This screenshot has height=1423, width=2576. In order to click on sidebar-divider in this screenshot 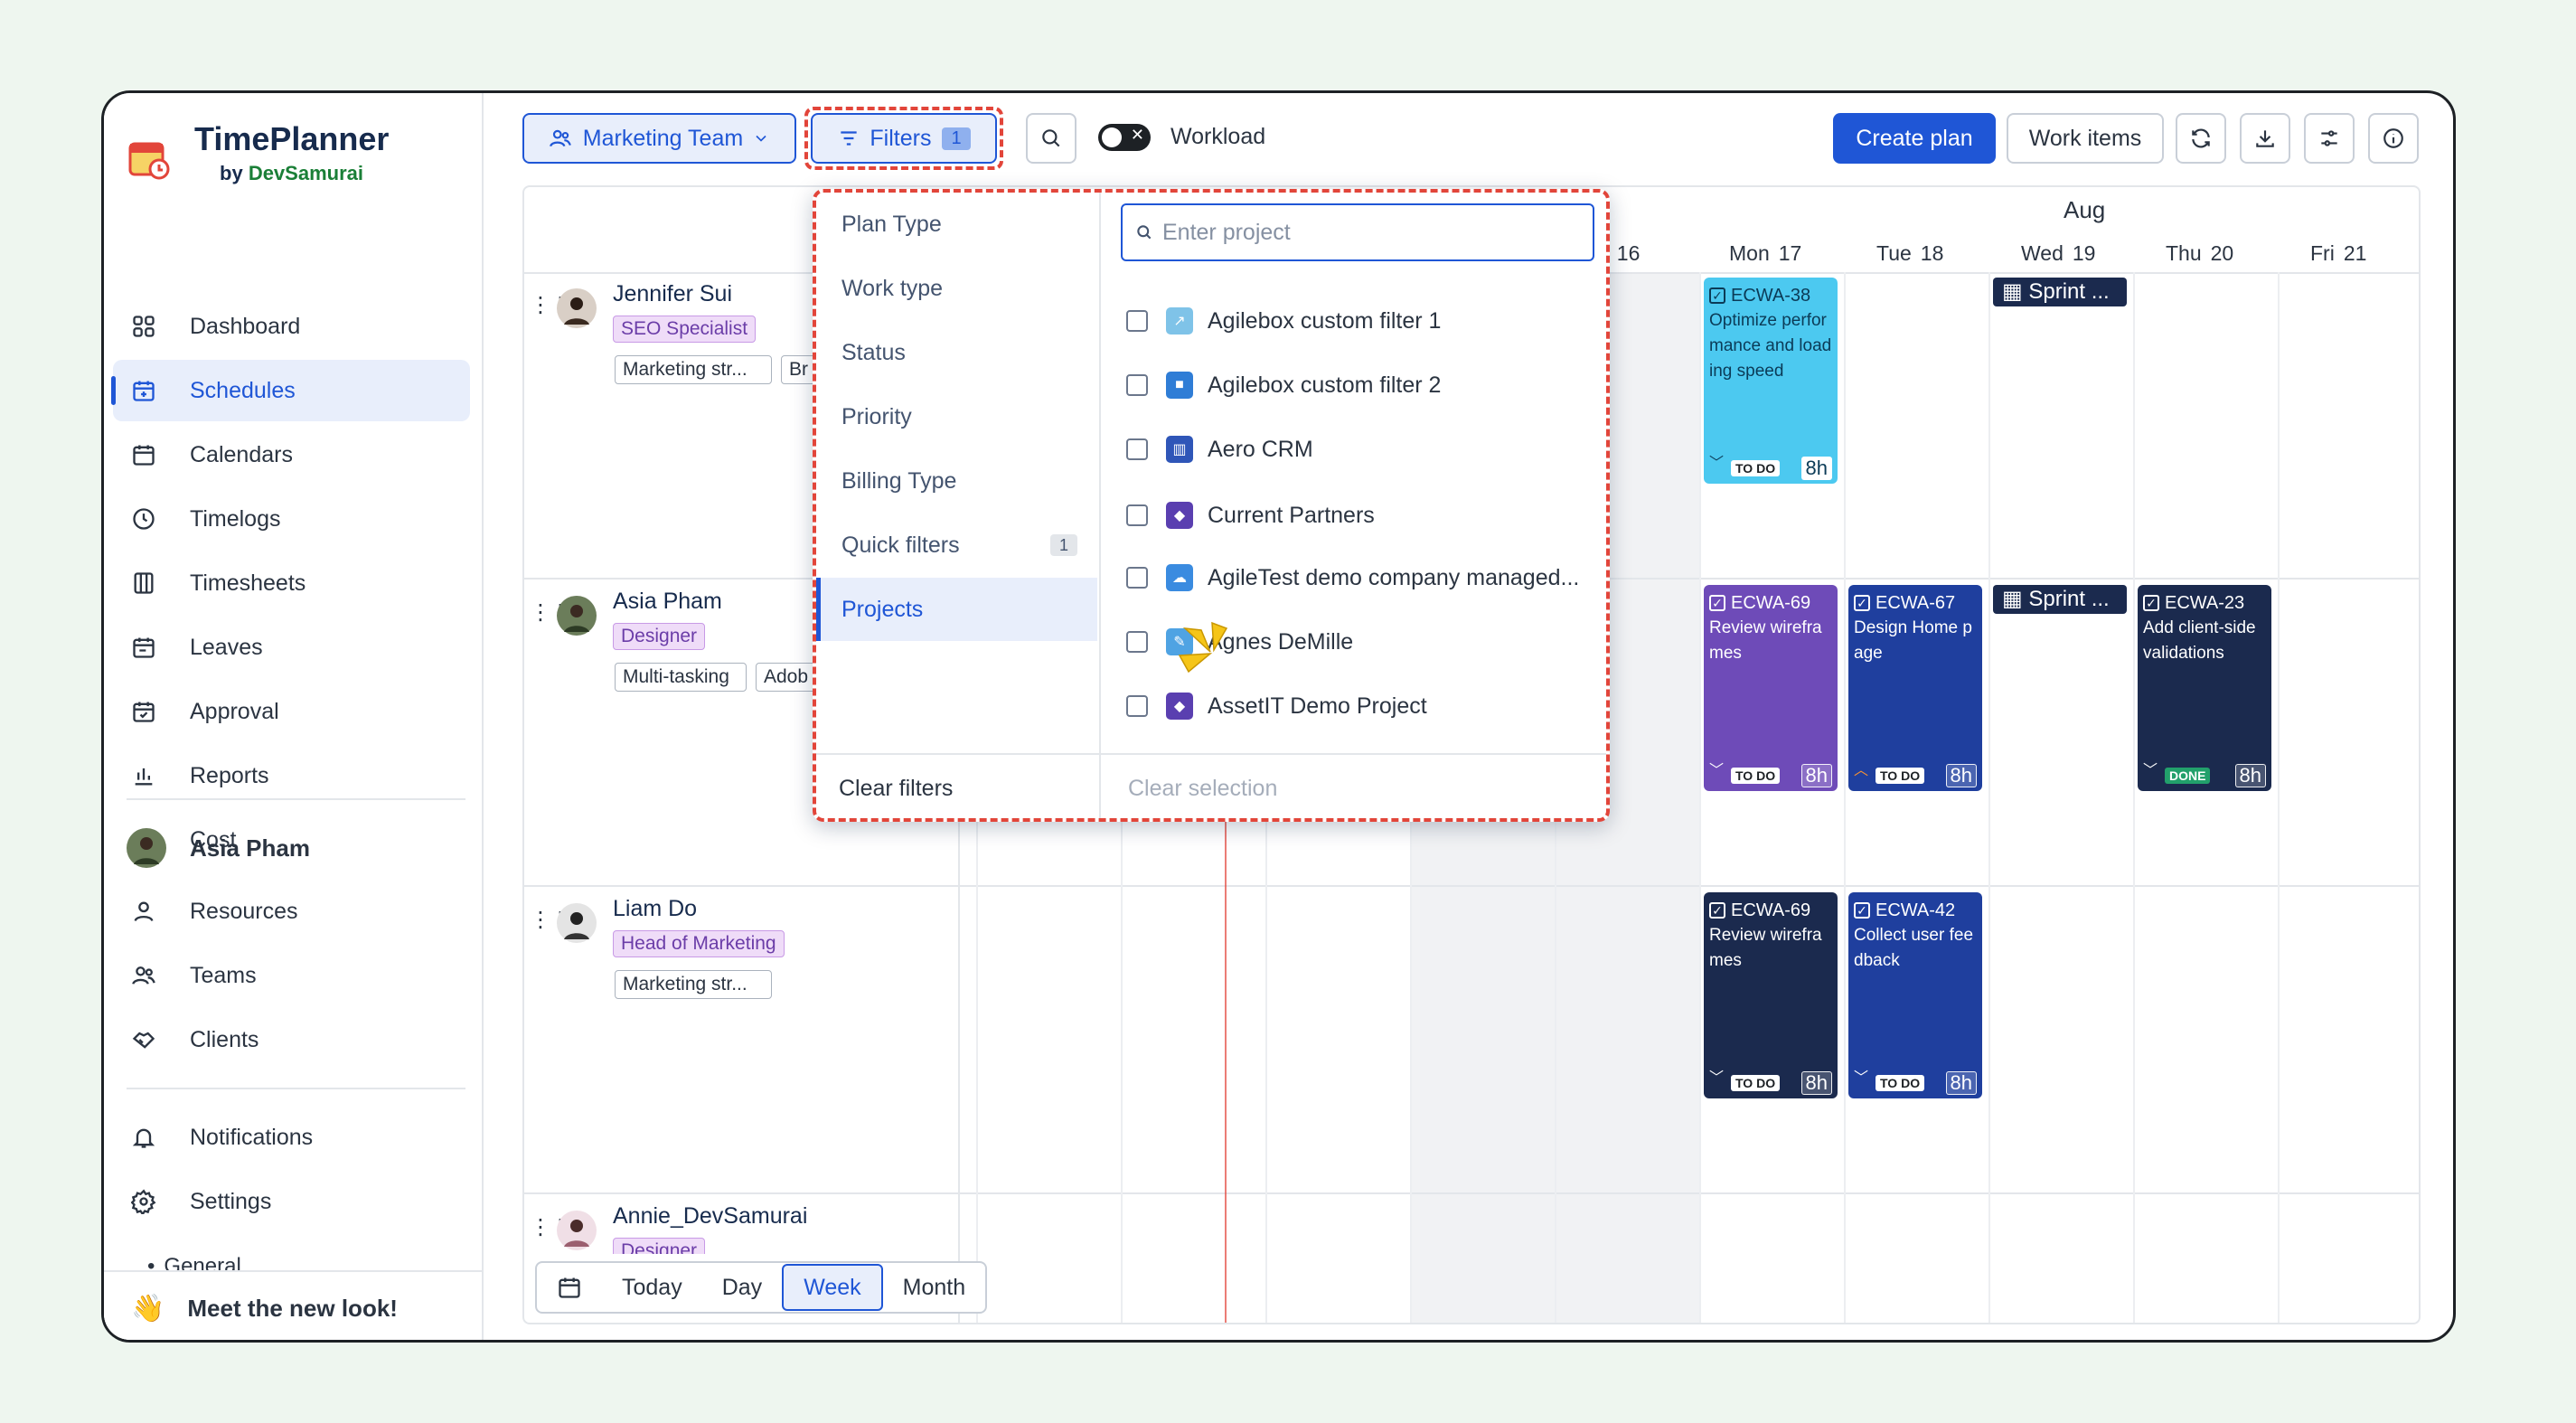, I will do `click(296, 1088)`.